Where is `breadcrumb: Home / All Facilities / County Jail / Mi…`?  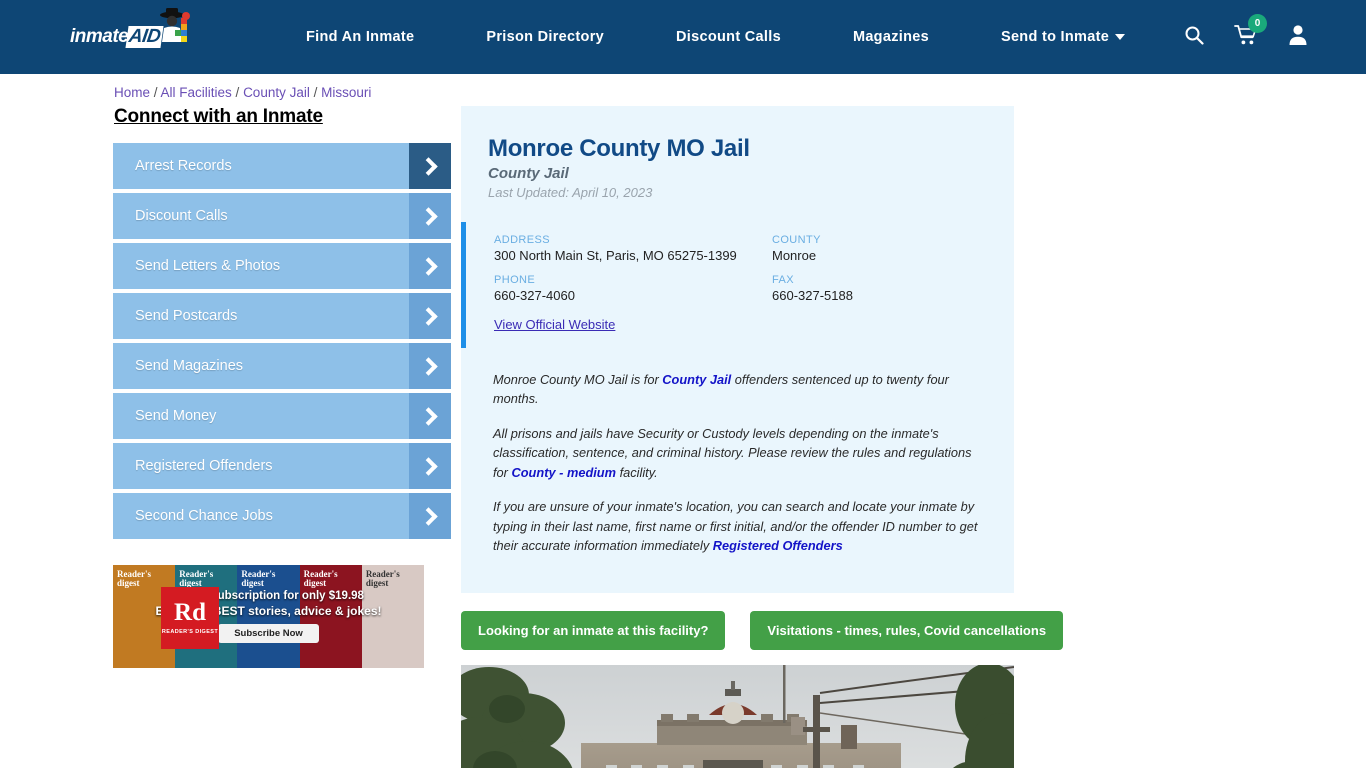
breadcrumb: Home / All Facilities / County Jail / Mi… is located at coordinates (242, 92).